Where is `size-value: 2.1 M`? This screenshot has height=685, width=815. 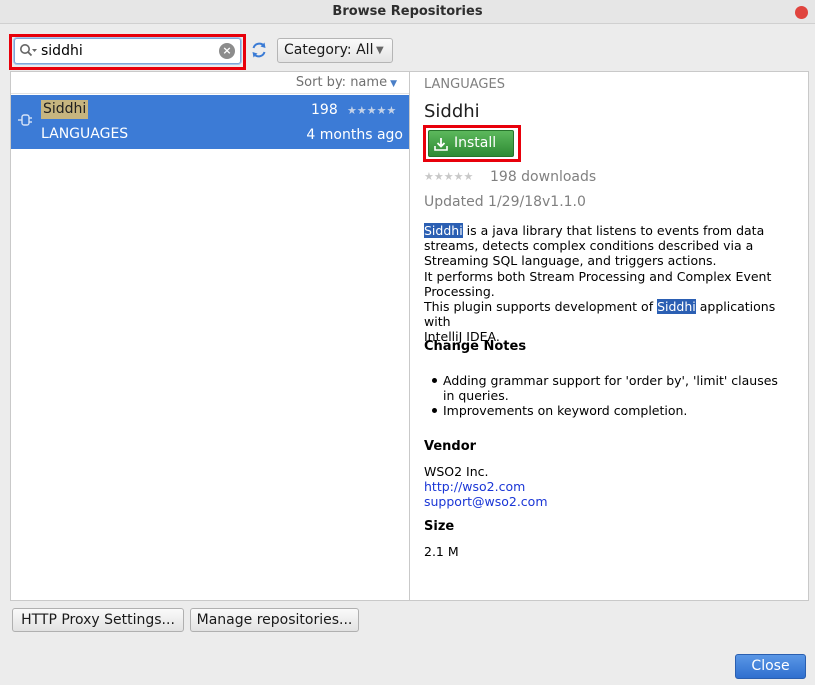
size-value: 2.1 M is located at coordinates (441, 551).